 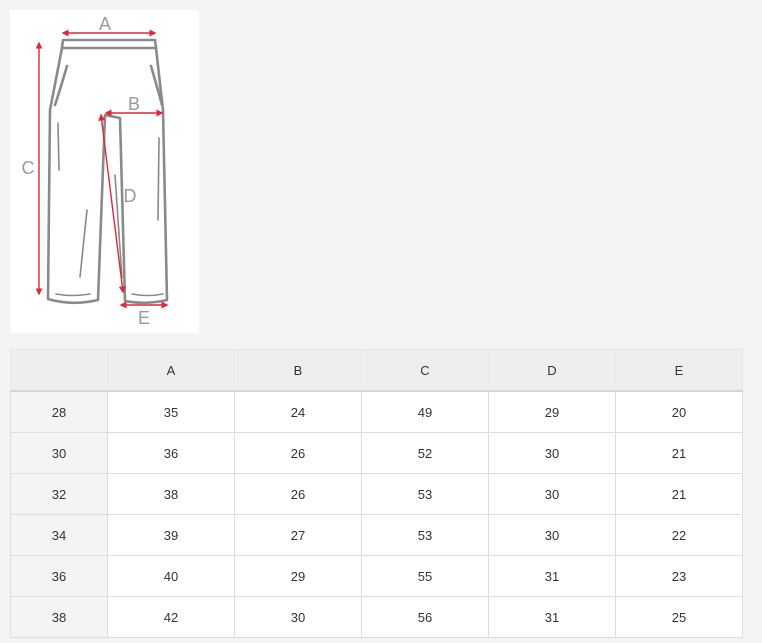 I want to click on header-b: B, so click(x=298, y=370).